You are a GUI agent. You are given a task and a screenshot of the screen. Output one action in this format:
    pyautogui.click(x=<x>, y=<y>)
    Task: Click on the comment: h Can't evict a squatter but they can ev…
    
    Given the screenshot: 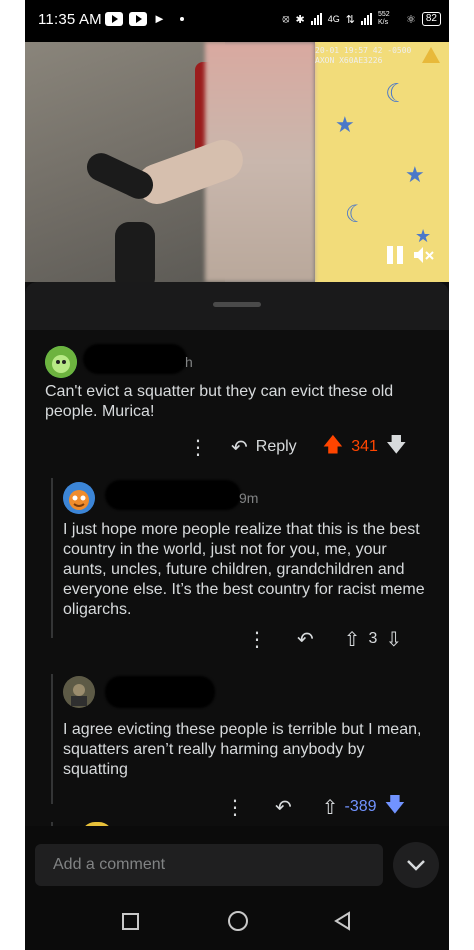 What is the action you would take?
    pyautogui.click(x=237, y=405)
    